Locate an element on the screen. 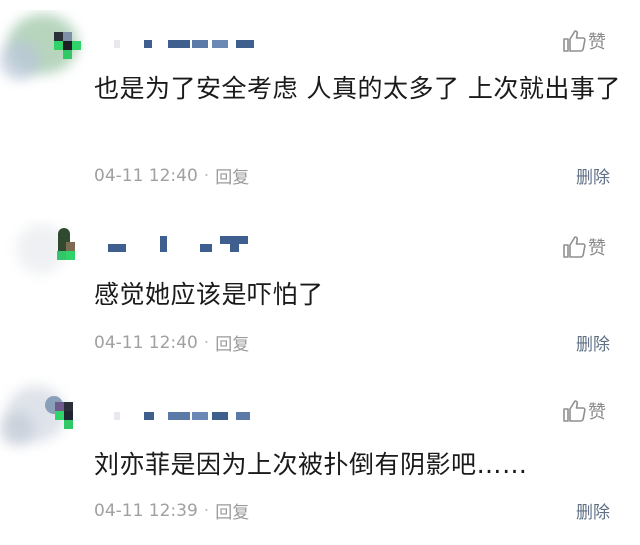  comment-text: 感觉她应该是吓怕了 is located at coordinates (209, 294).